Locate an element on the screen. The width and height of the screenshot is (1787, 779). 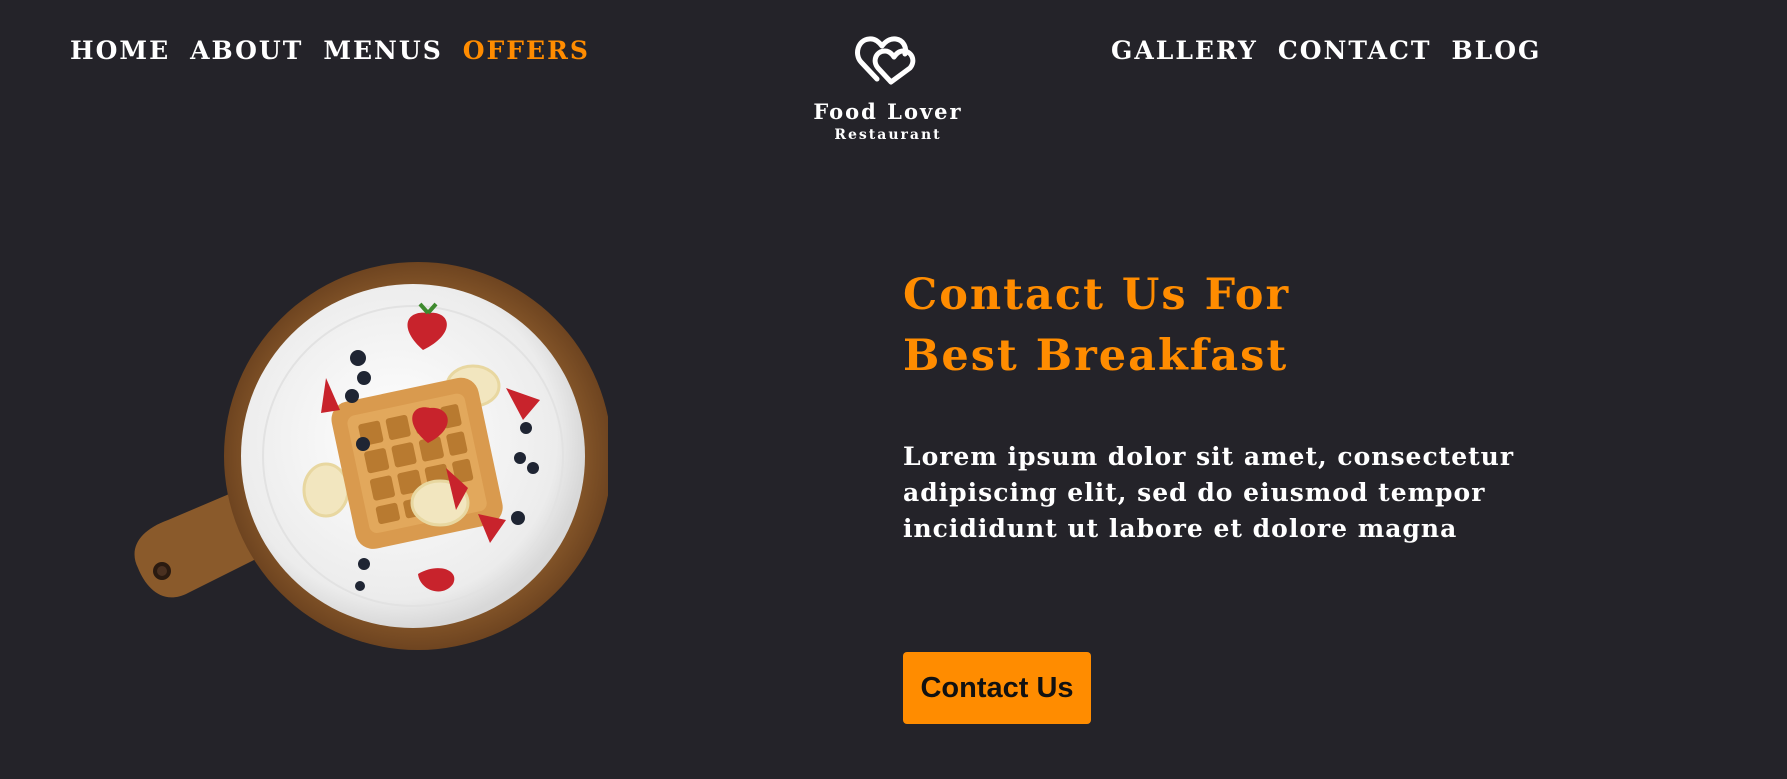
contact-us-button: Contact Us is located at coordinates (997, 688).